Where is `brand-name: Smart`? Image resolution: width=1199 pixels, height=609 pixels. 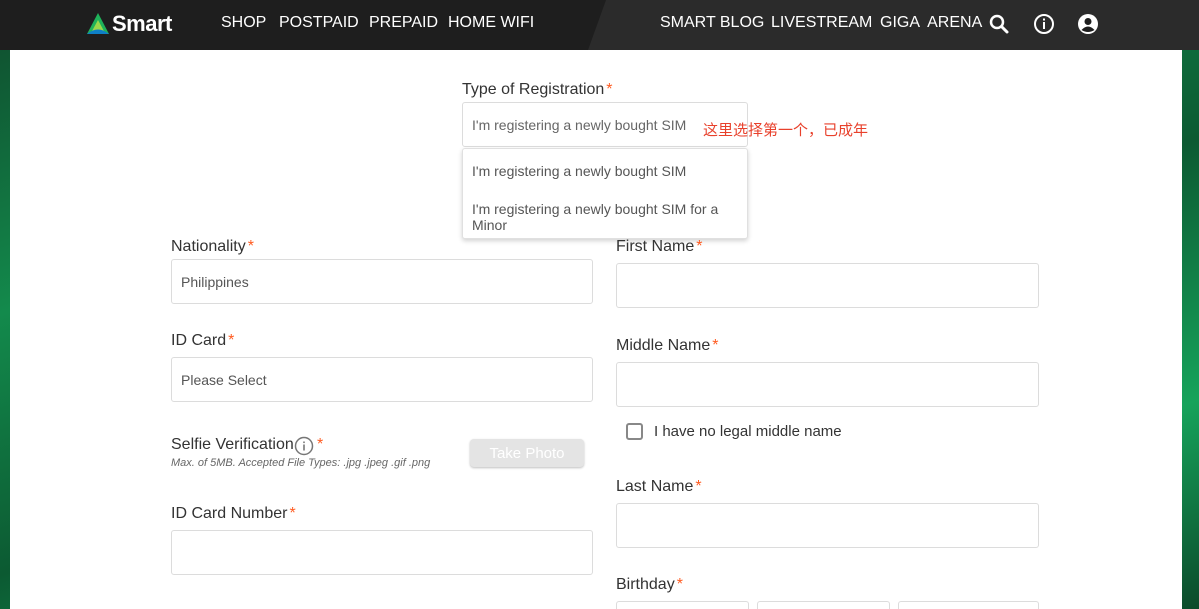 brand-name: Smart is located at coordinates (142, 23).